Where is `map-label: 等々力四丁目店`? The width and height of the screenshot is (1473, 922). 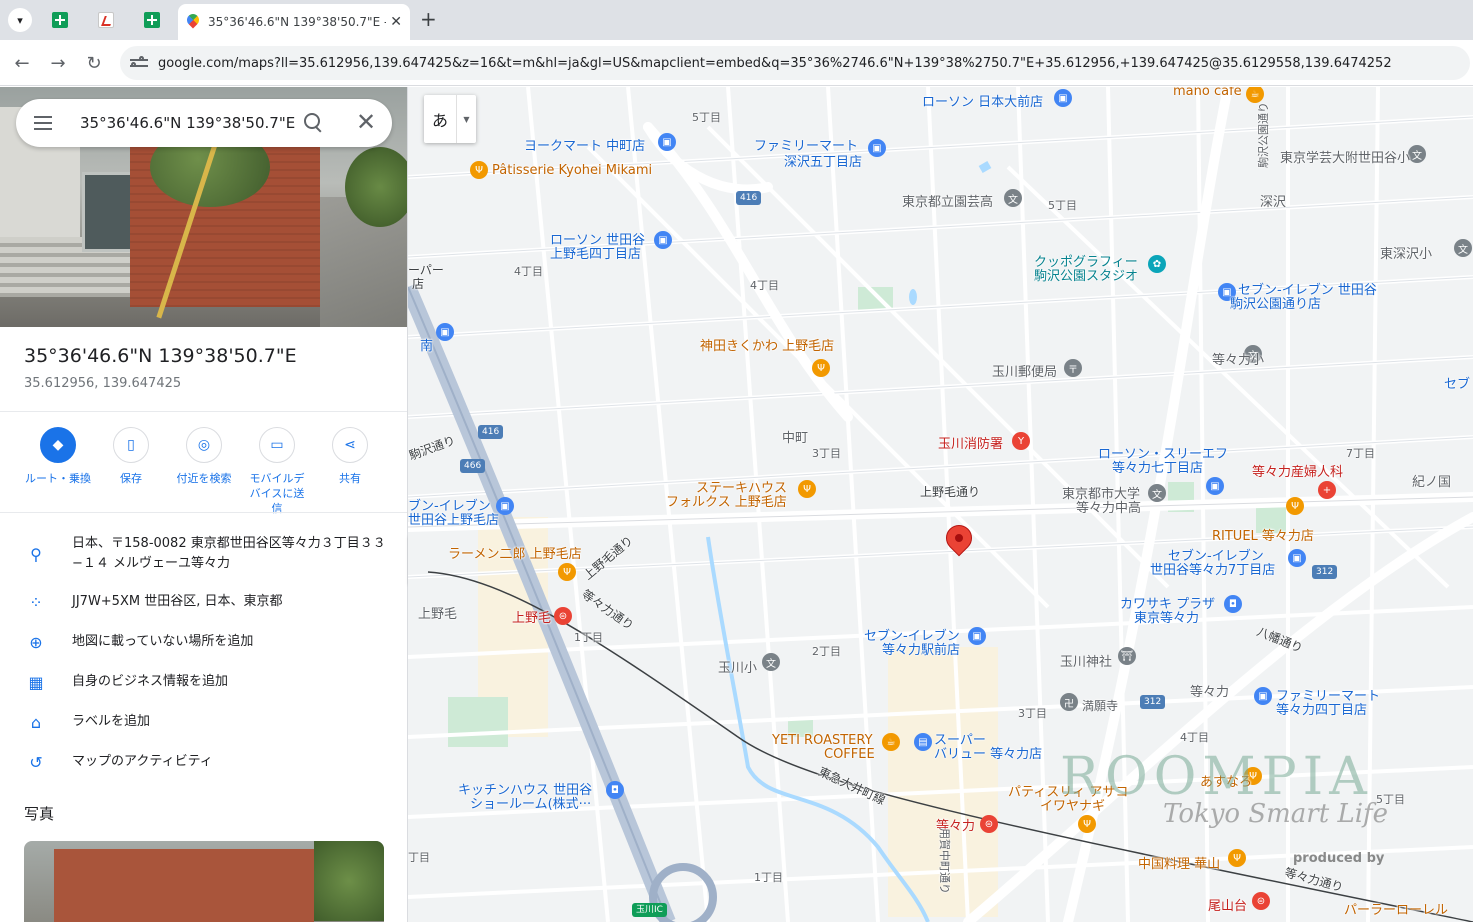 map-label: 等々力四丁目店 is located at coordinates (1321, 708).